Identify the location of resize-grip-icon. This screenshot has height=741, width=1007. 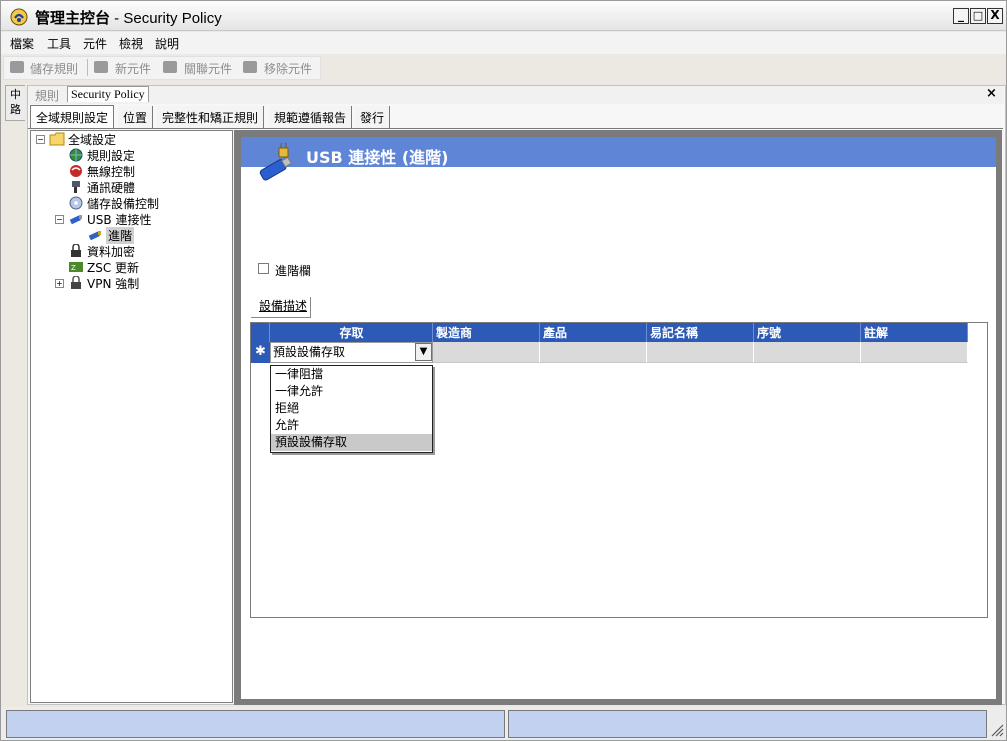
(996, 729).